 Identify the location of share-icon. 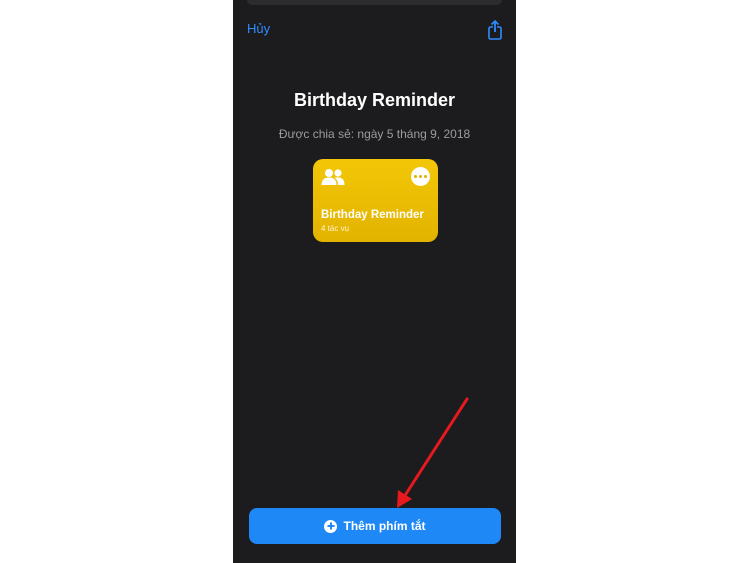
(495, 29).